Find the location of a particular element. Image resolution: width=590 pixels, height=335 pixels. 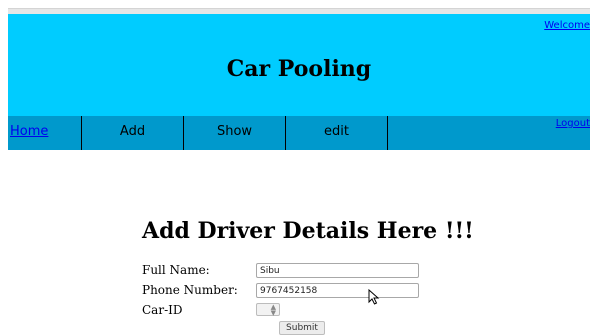

nav-item-show: Show is located at coordinates (235, 133).